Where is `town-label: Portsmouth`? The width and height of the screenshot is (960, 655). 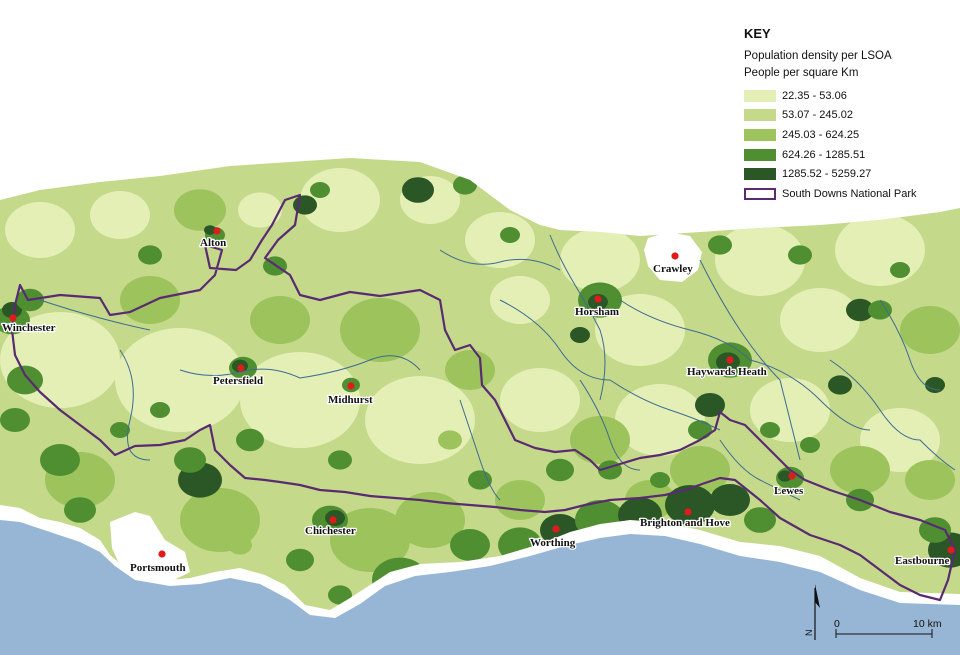
town-label: Portsmouth is located at coordinates (158, 568).